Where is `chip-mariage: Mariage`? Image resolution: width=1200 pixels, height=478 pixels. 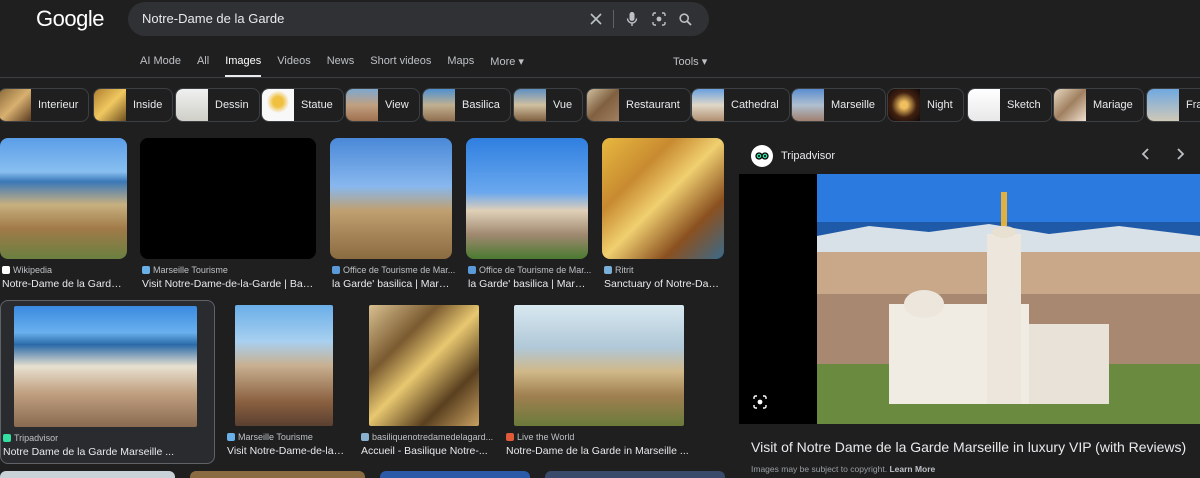 chip-mariage: Mariage is located at coordinates (1098, 105).